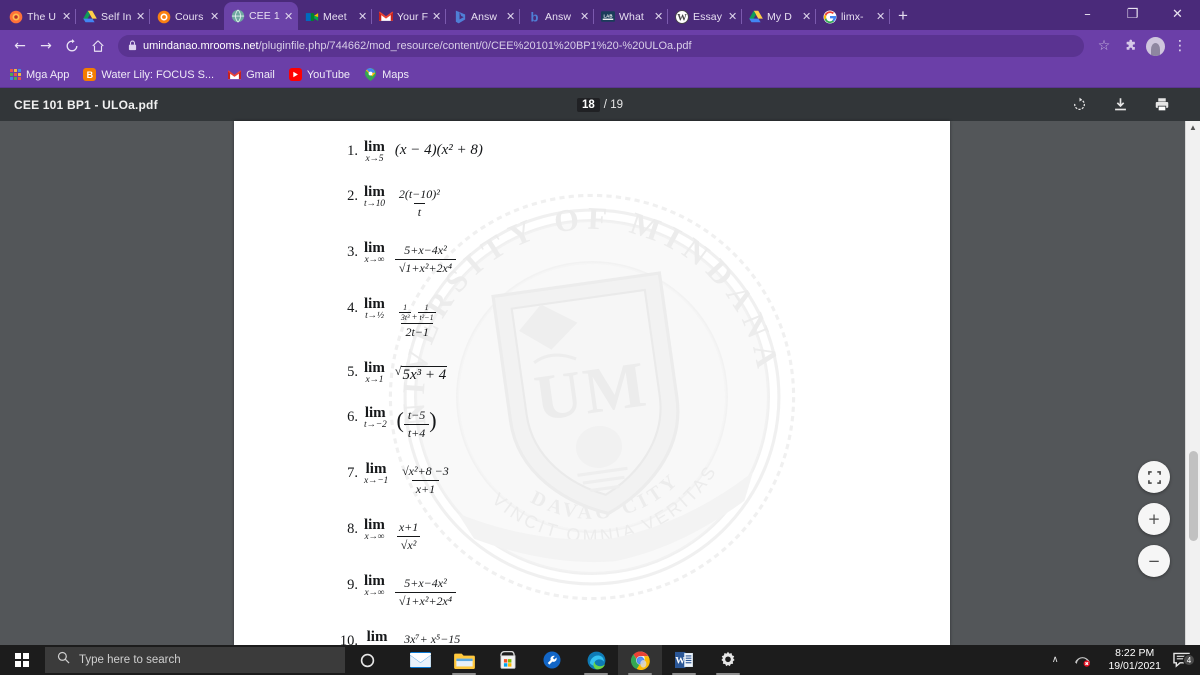 This screenshot has width=1200, height=675. Describe the element at coordinates (319, 74) in the screenshot. I see `bookmark-youtube: YouTube` at that location.